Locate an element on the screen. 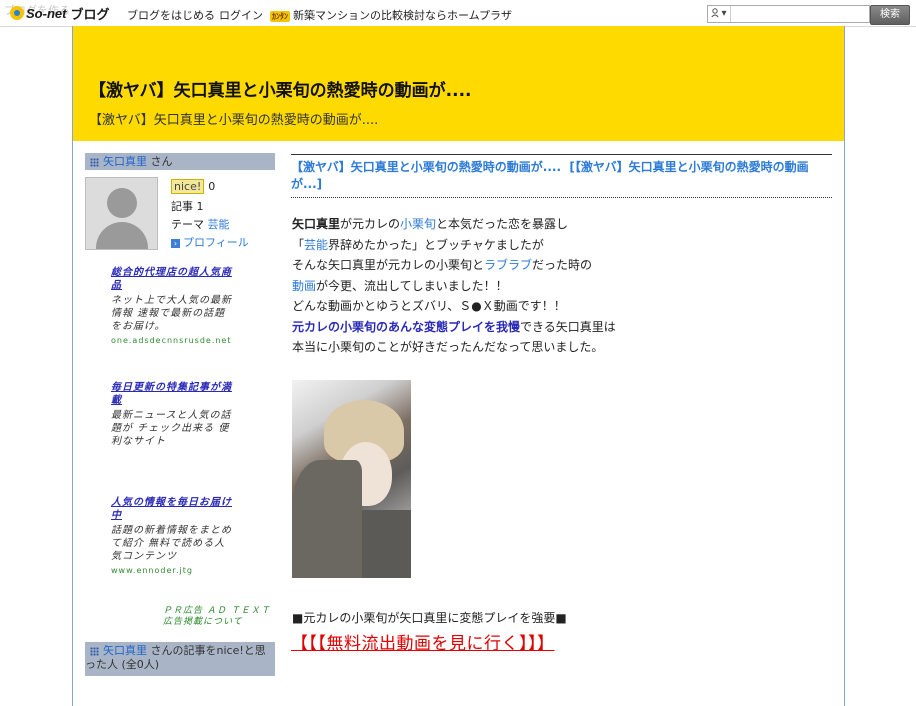 The height and width of the screenshot is (706, 916). ad-description: ネット上で大人気の最新情報 速報で最新の話題をお届け。 is located at coordinates (171, 313).